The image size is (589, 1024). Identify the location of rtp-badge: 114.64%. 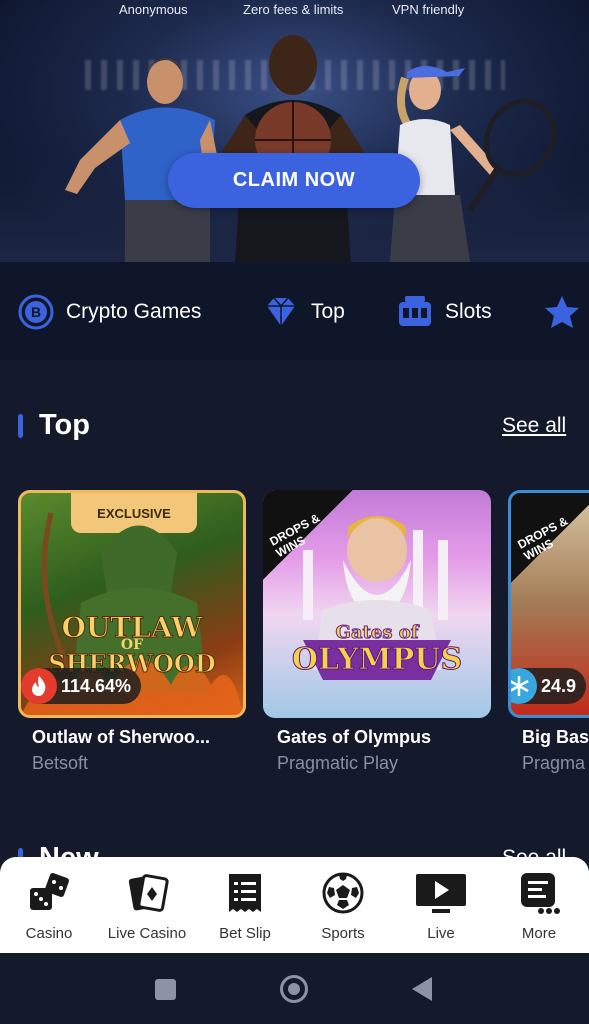
(81, 686).